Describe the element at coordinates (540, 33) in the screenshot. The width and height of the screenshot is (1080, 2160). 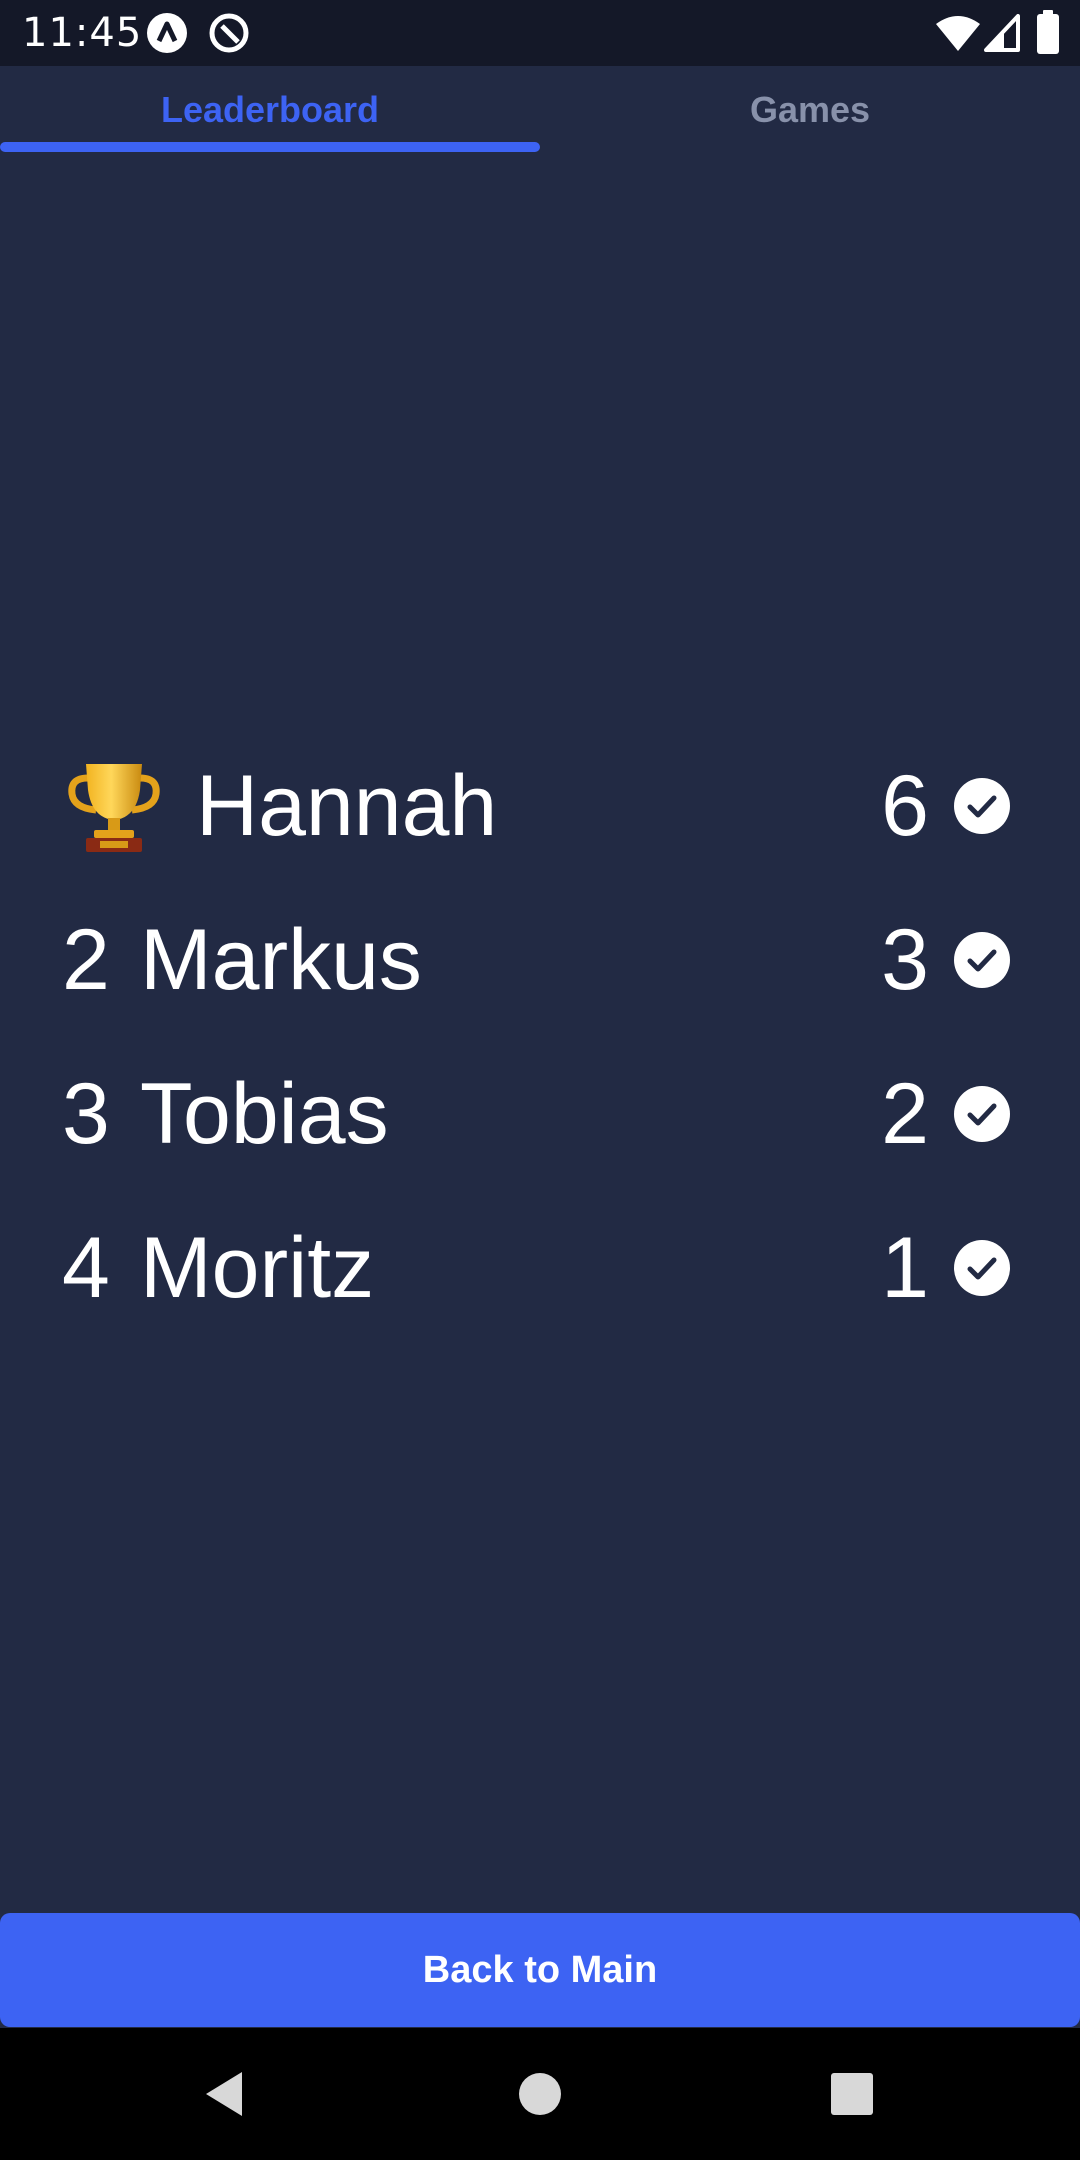
I see `status-bar: 11:45` at that location.